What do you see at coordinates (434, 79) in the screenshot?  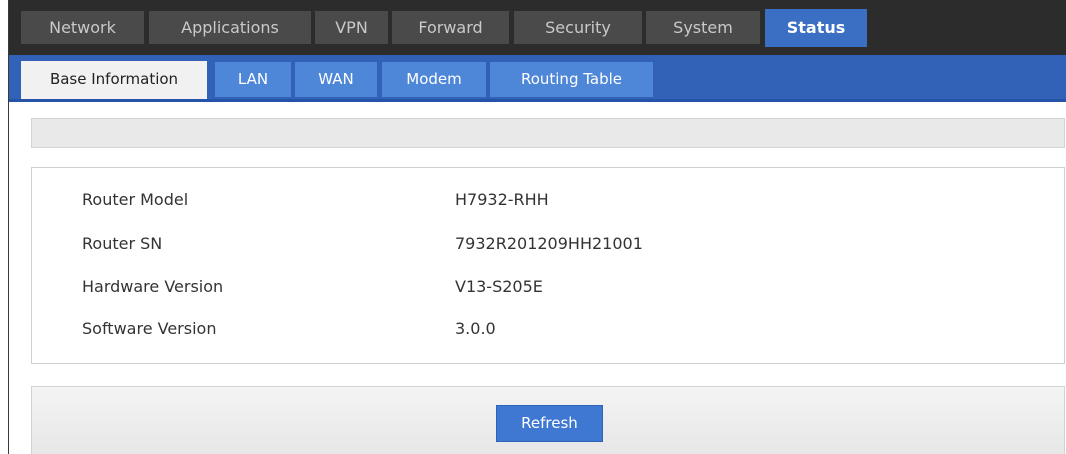 I see `subtab-modem: Modem` at bounding box center [434, 79].